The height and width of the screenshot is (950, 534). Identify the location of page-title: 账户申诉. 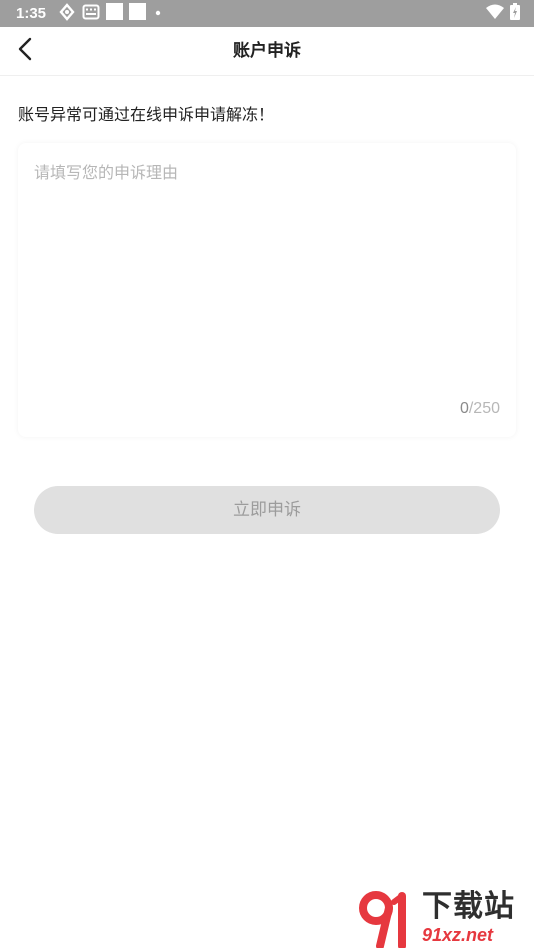
(267, 51).